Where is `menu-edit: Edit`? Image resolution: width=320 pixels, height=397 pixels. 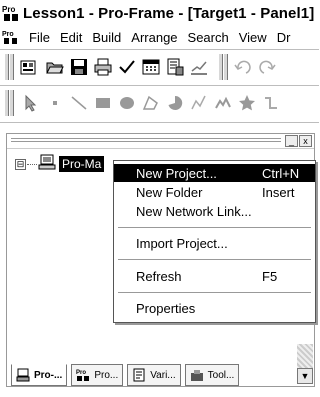 menu-edit: Edit is located at coordinates (71, 37).